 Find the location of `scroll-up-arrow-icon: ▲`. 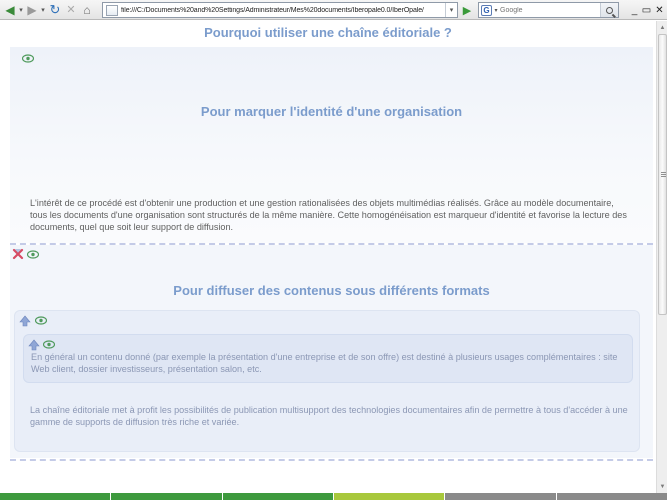

scroll-up-arrow-icon: ▲ is located at coordinates (662, 27).